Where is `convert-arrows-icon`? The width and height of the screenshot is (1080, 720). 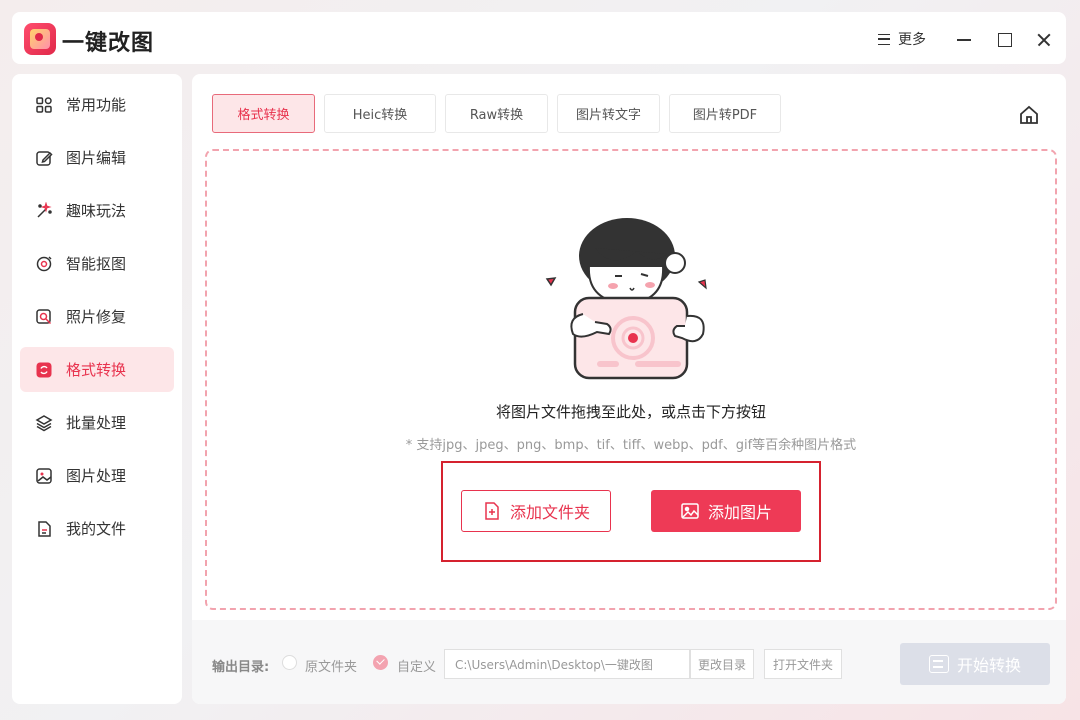 convert-arrows-icon is located at coordinates (938, 664).